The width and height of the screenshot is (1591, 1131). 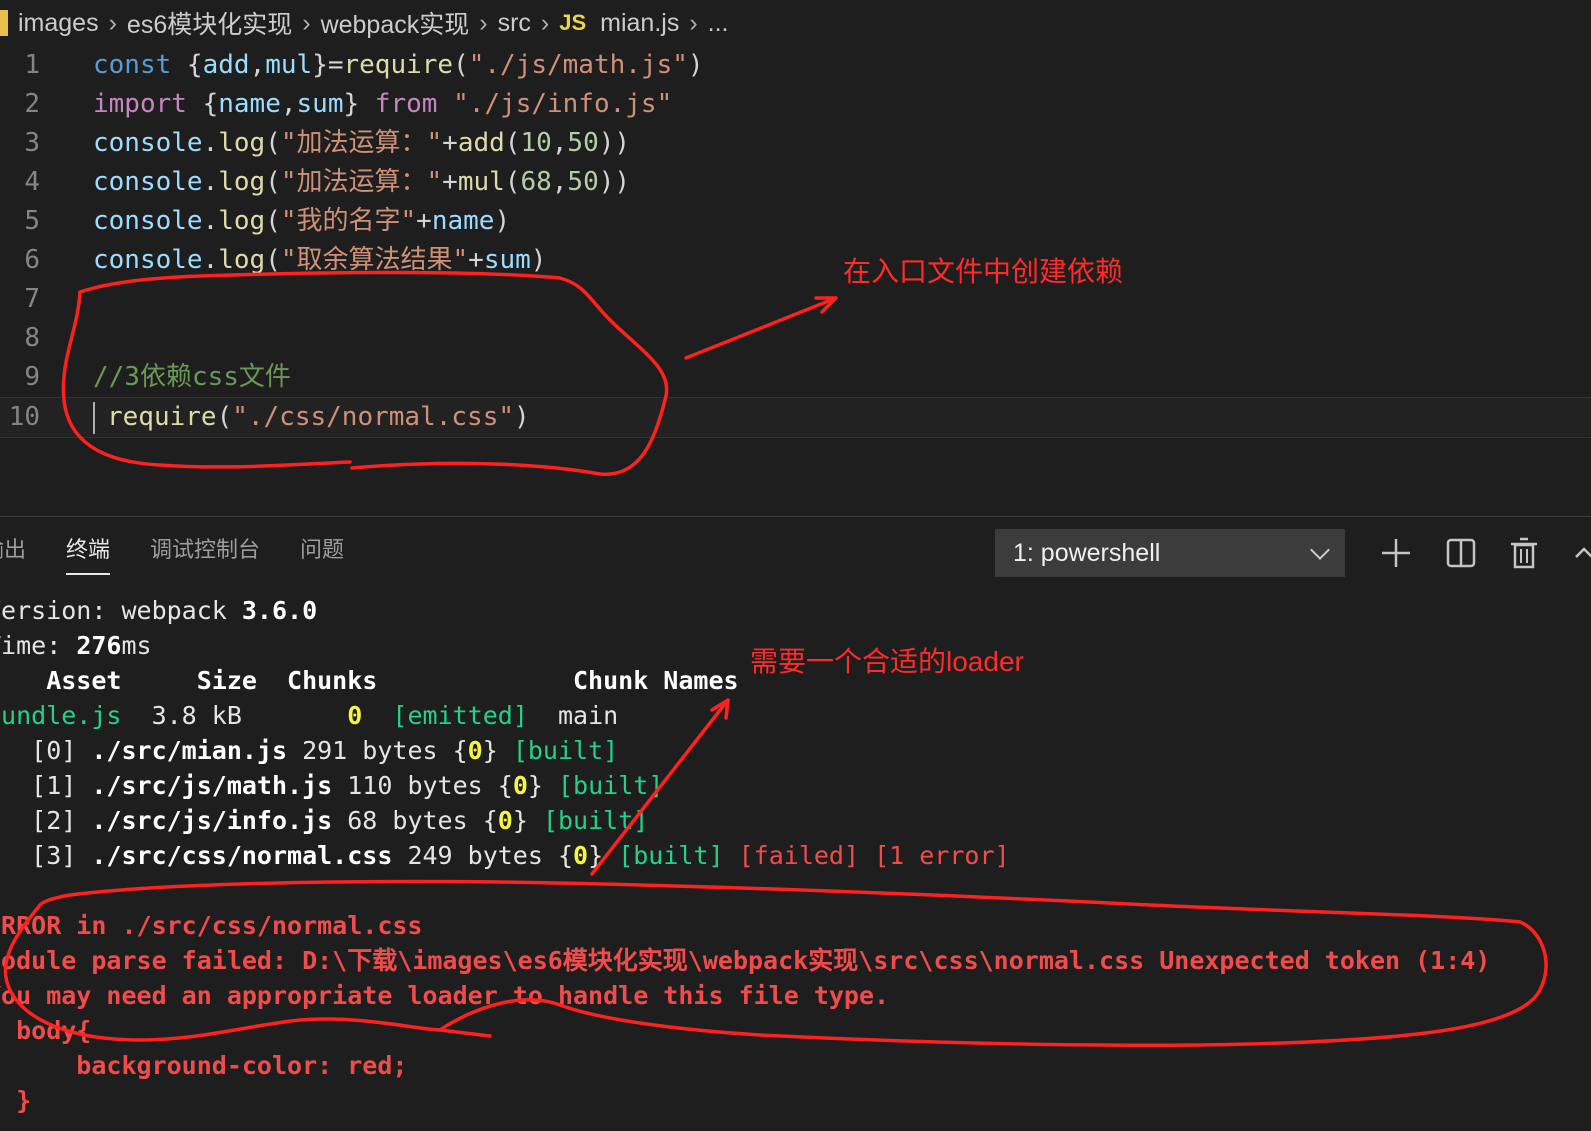 What do you see at coordinates (795, 104) in the screenshot?
I see `code-line: 2 import {name,sum} from "./js/info.js"` at bounding box center [795, 104].